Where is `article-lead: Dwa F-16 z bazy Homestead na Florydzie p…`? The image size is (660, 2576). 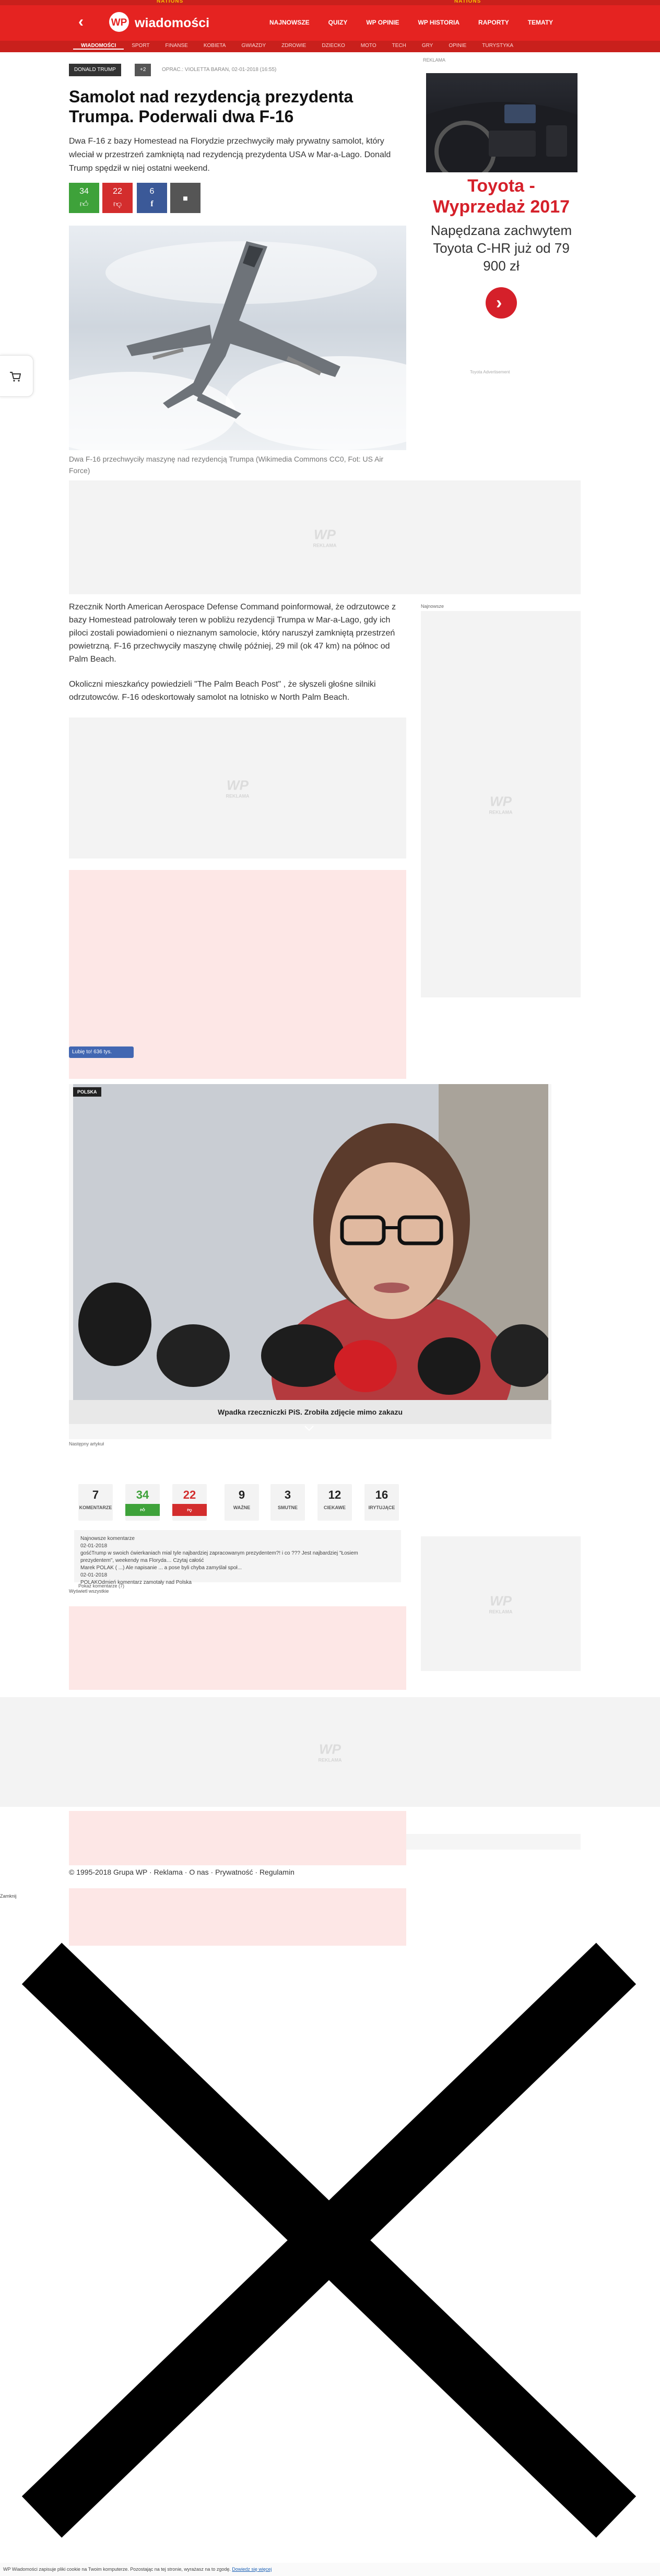
article-lead: Dwa F-16 z bazy Homestead na Florydzie p… is located at coordinates (230, 155).